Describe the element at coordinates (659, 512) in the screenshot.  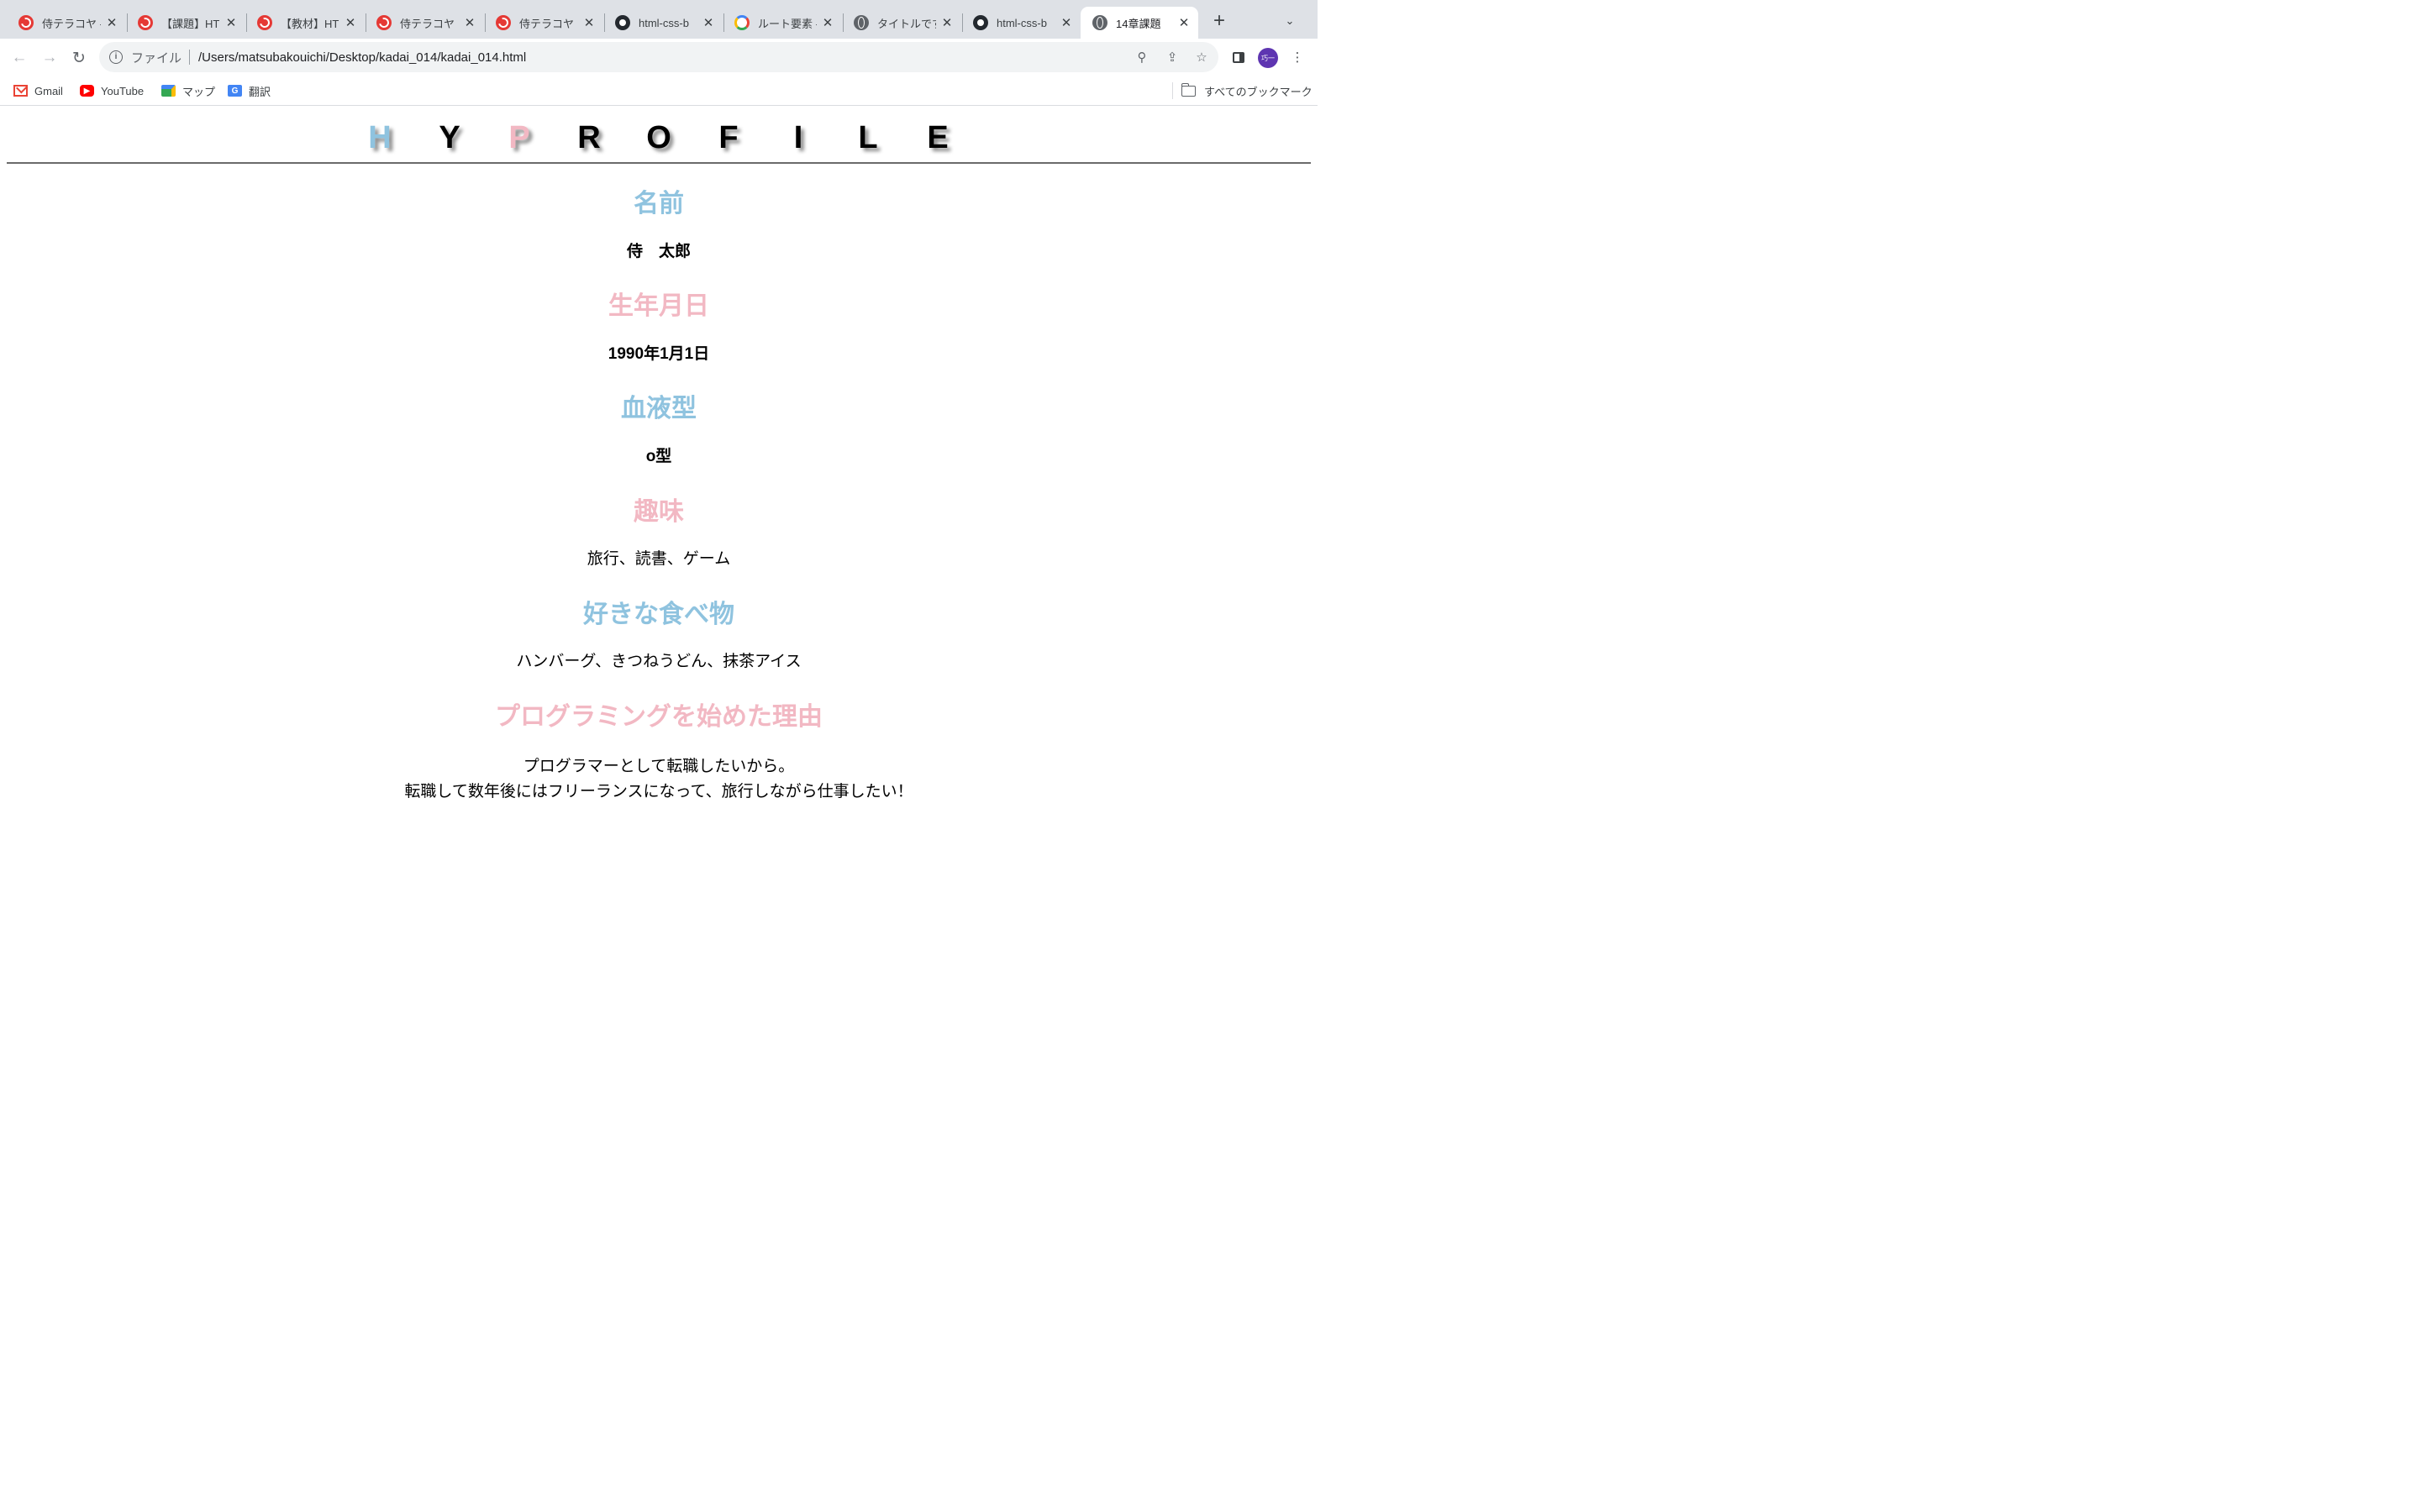
I see `section-title: 趣味` at that location.